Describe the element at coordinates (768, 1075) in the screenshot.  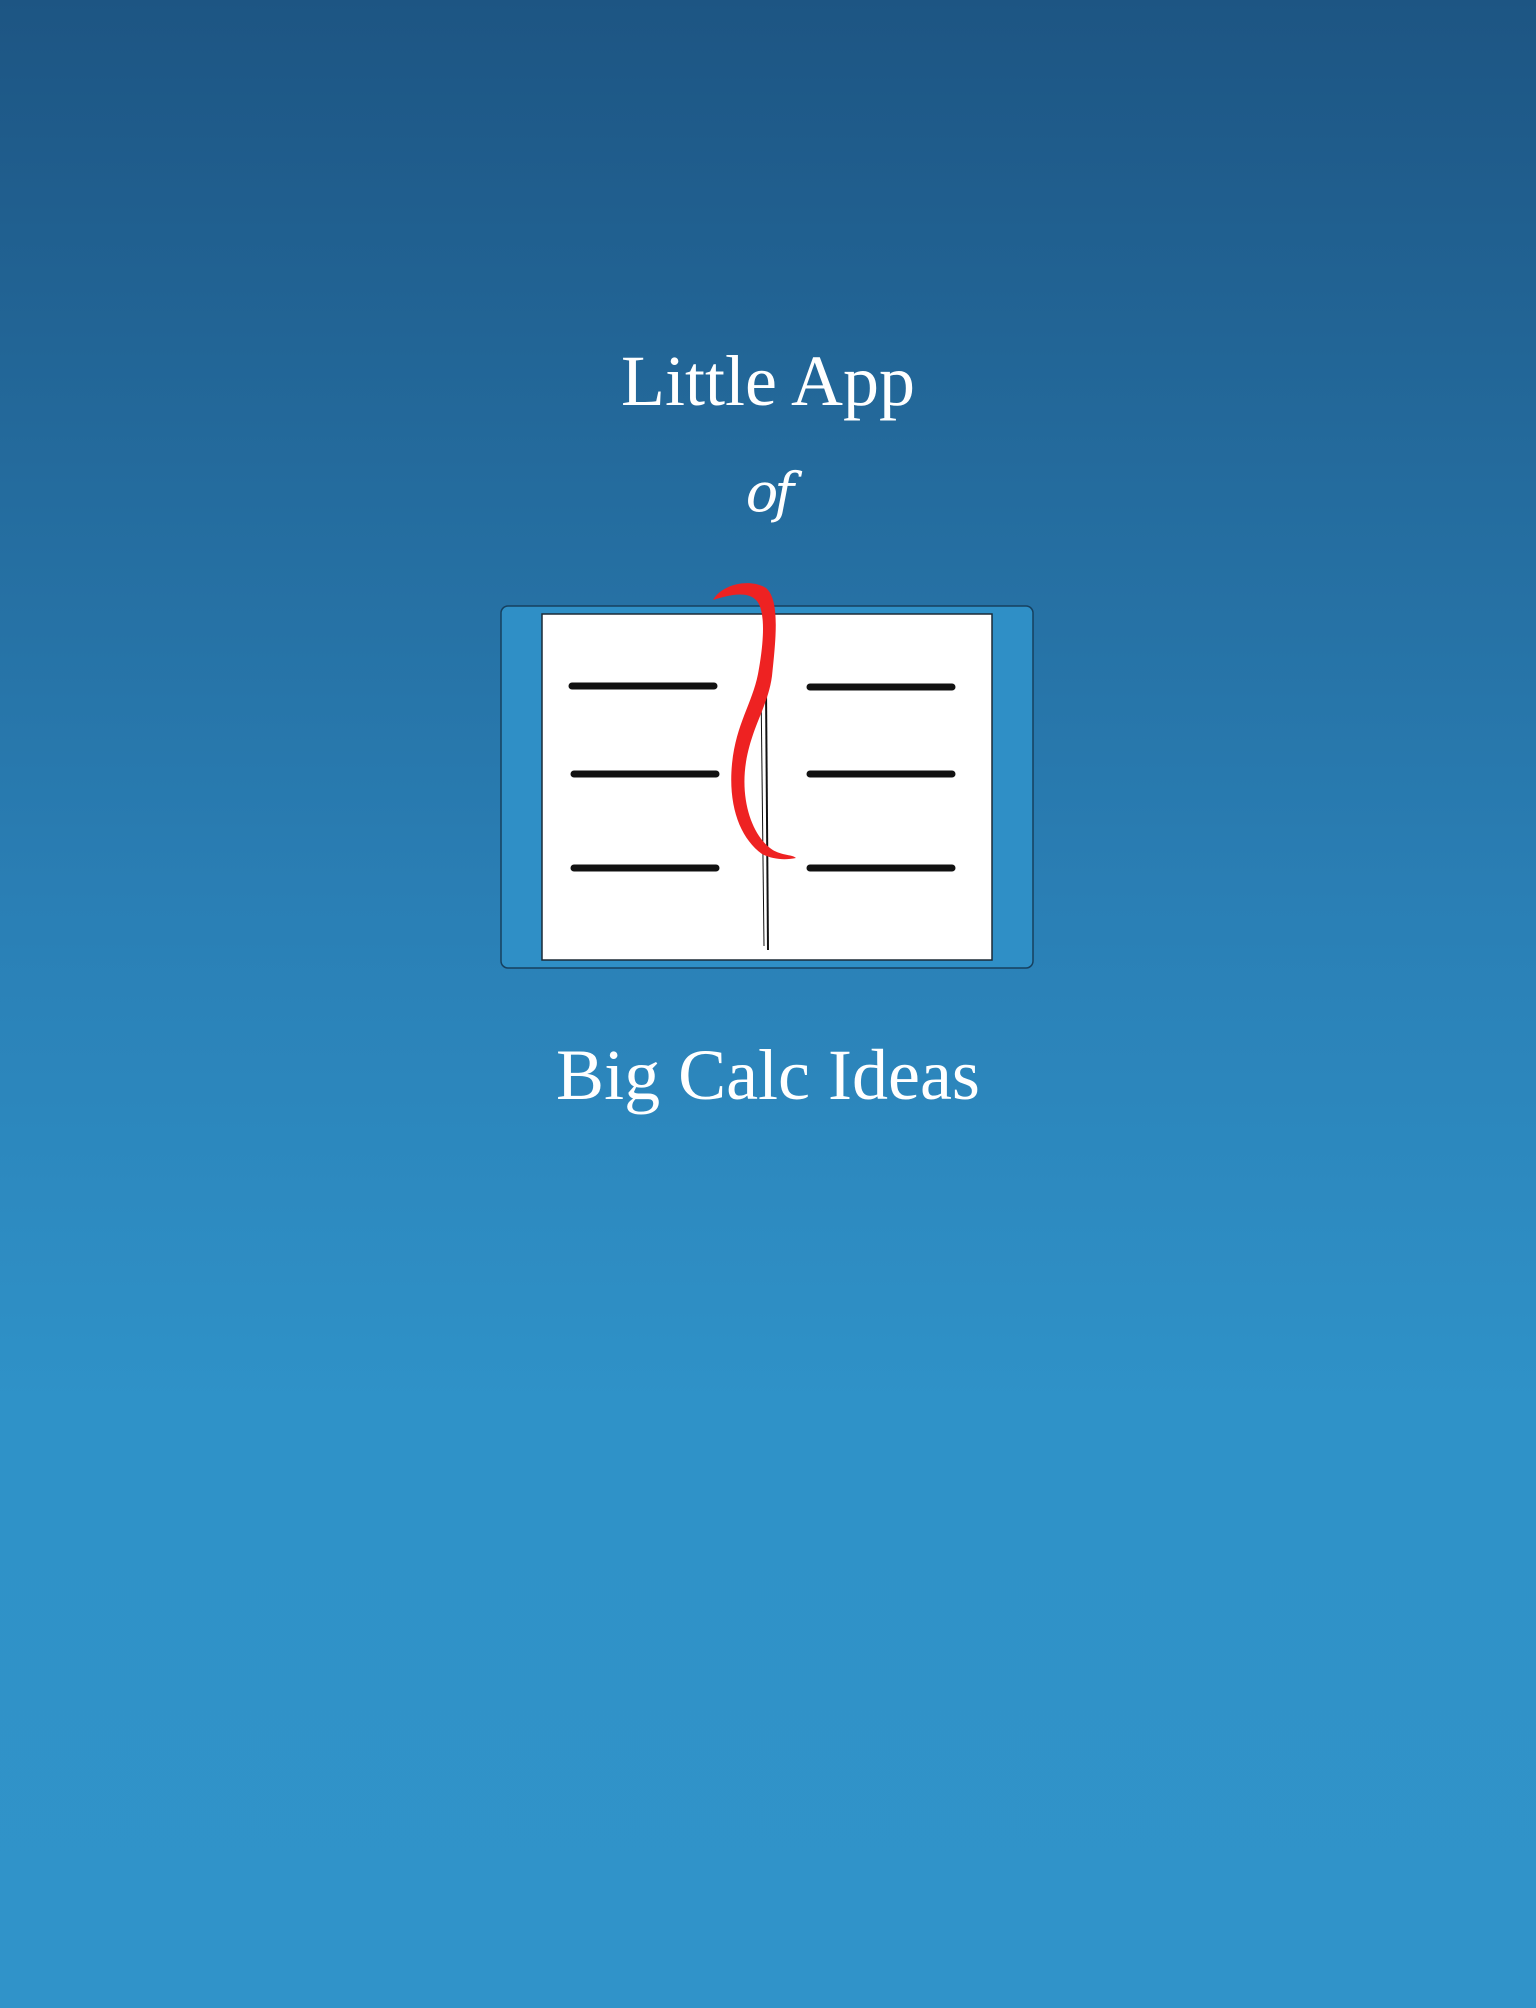
I see `app-title-line-2: Big Calc Ideas` at that location.